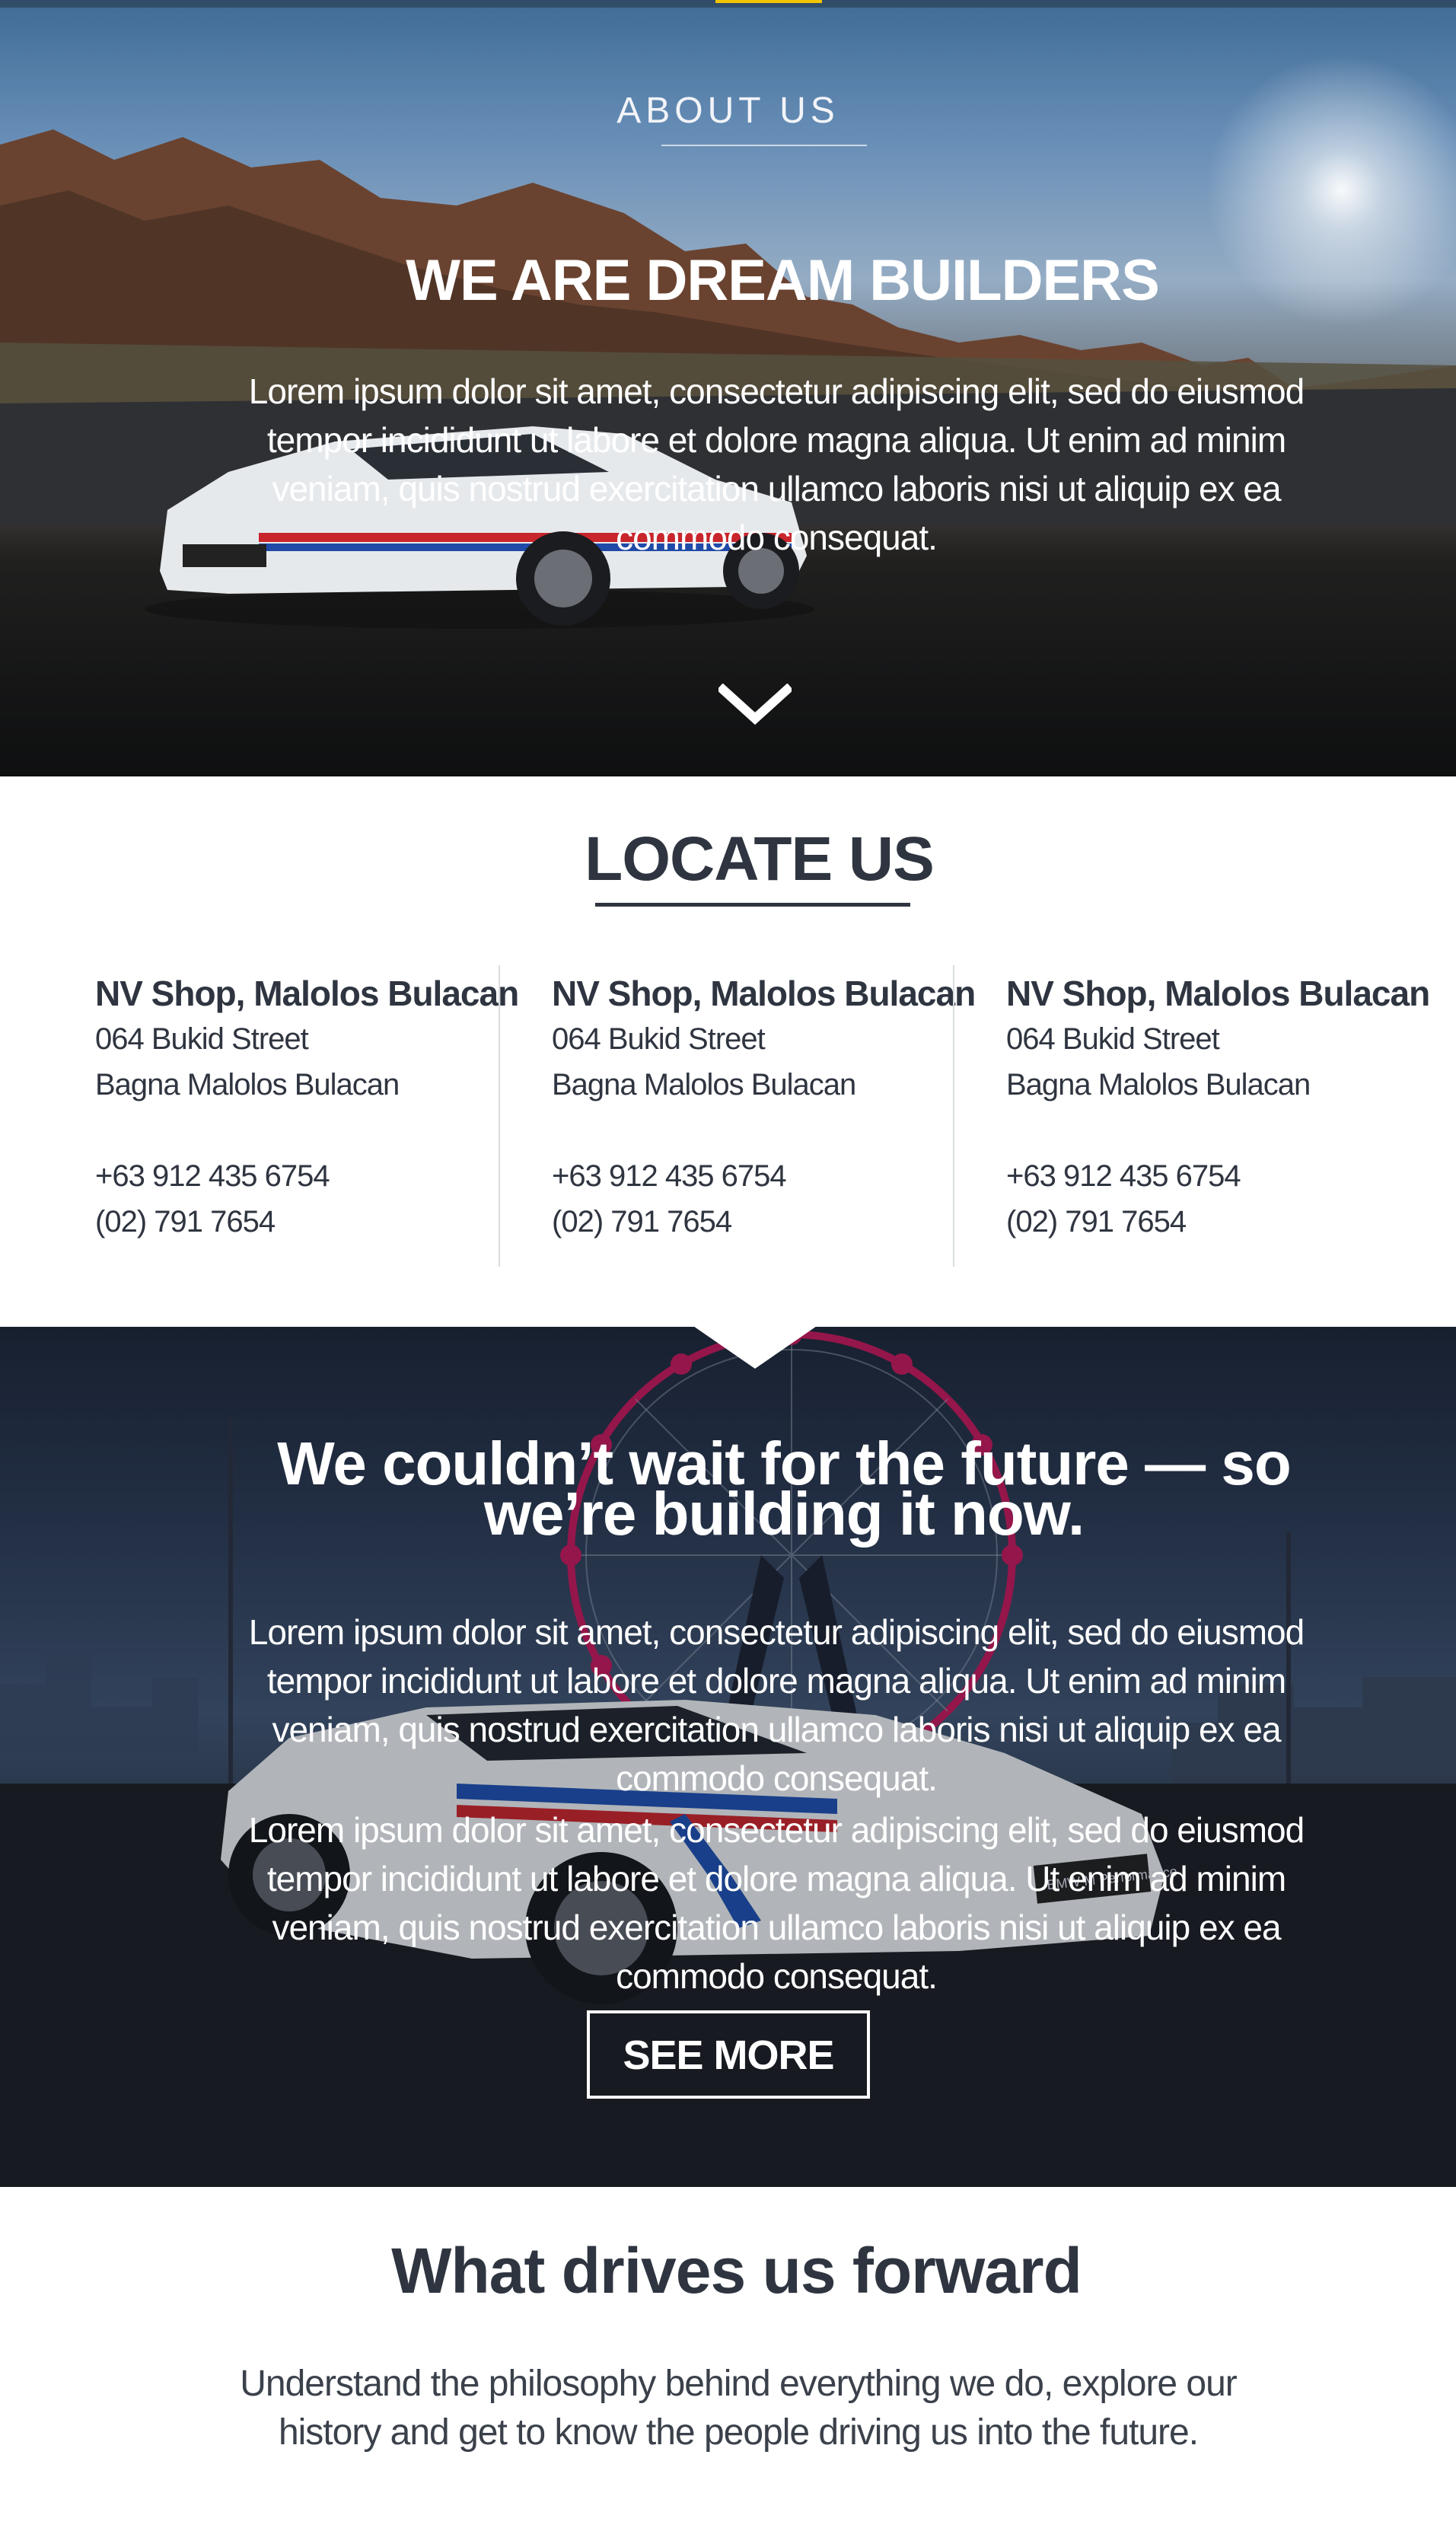 This screenshot has width=1456, height=2528. Describe the element at coordinates (760, 859) in the screenshot. I see `locate-title: LOCATE US` at that location.